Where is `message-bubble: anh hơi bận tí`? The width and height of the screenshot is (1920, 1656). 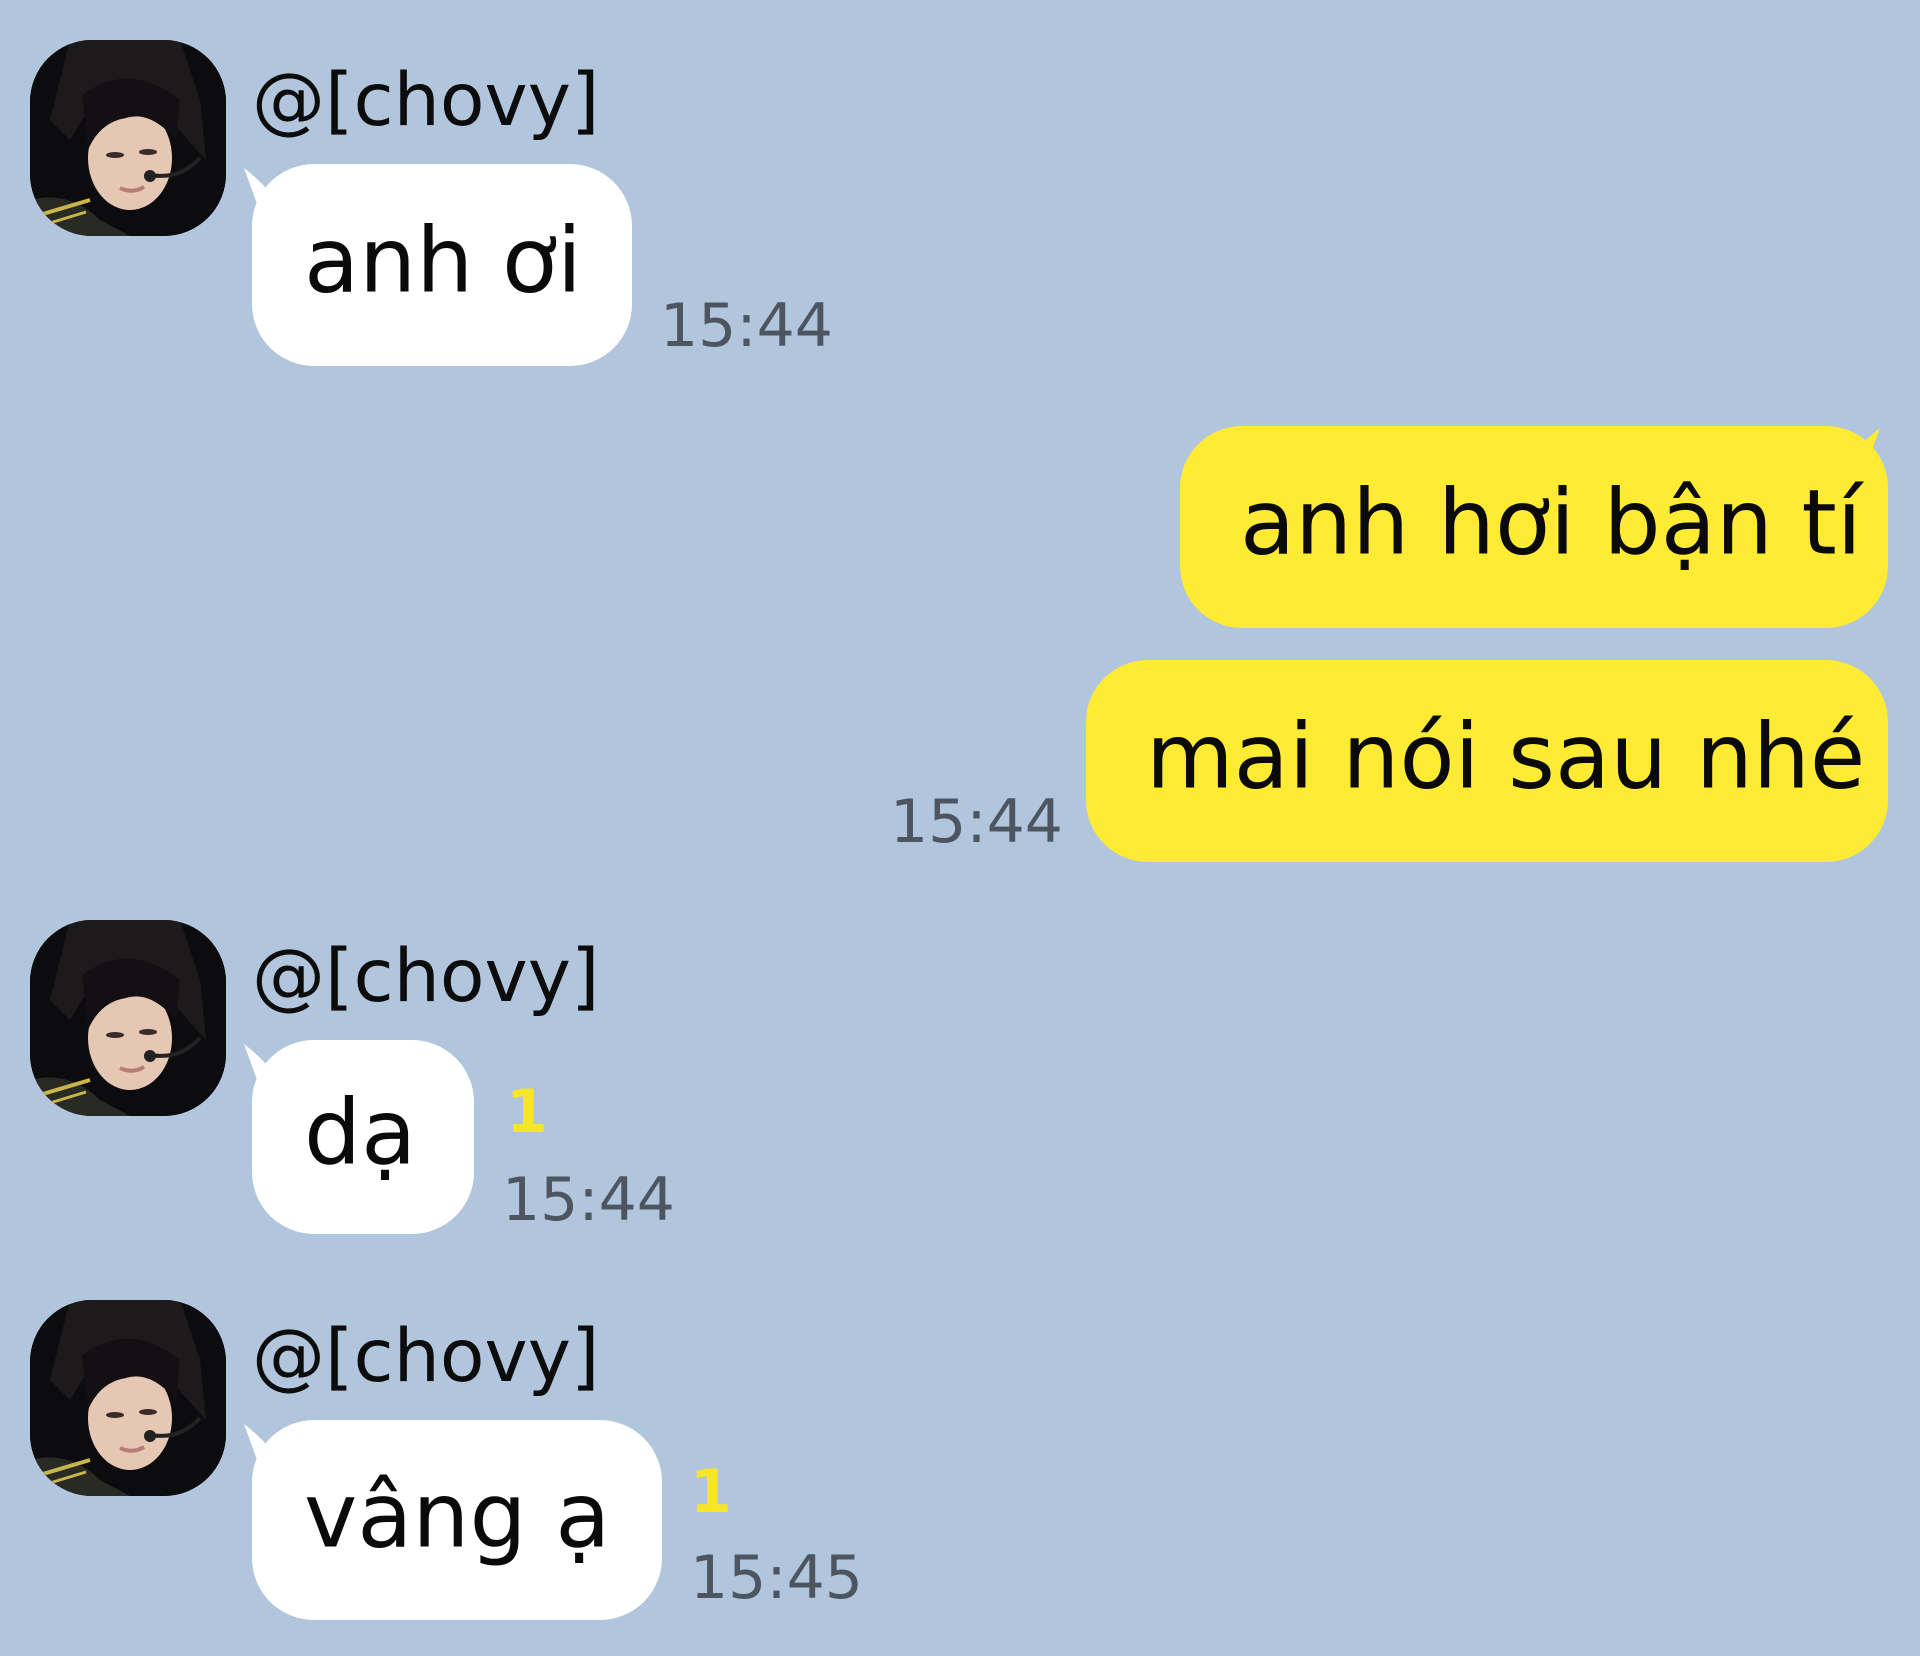
message-bubble: anh hơi bận tí is located at coordinates (1534, 527).